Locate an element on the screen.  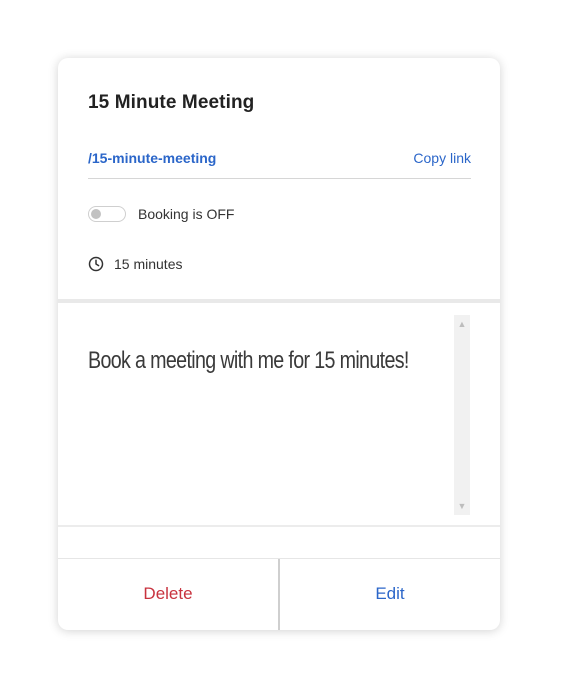
event-slug-link: /15-minute-meeting is located at coordinates (152, 158).